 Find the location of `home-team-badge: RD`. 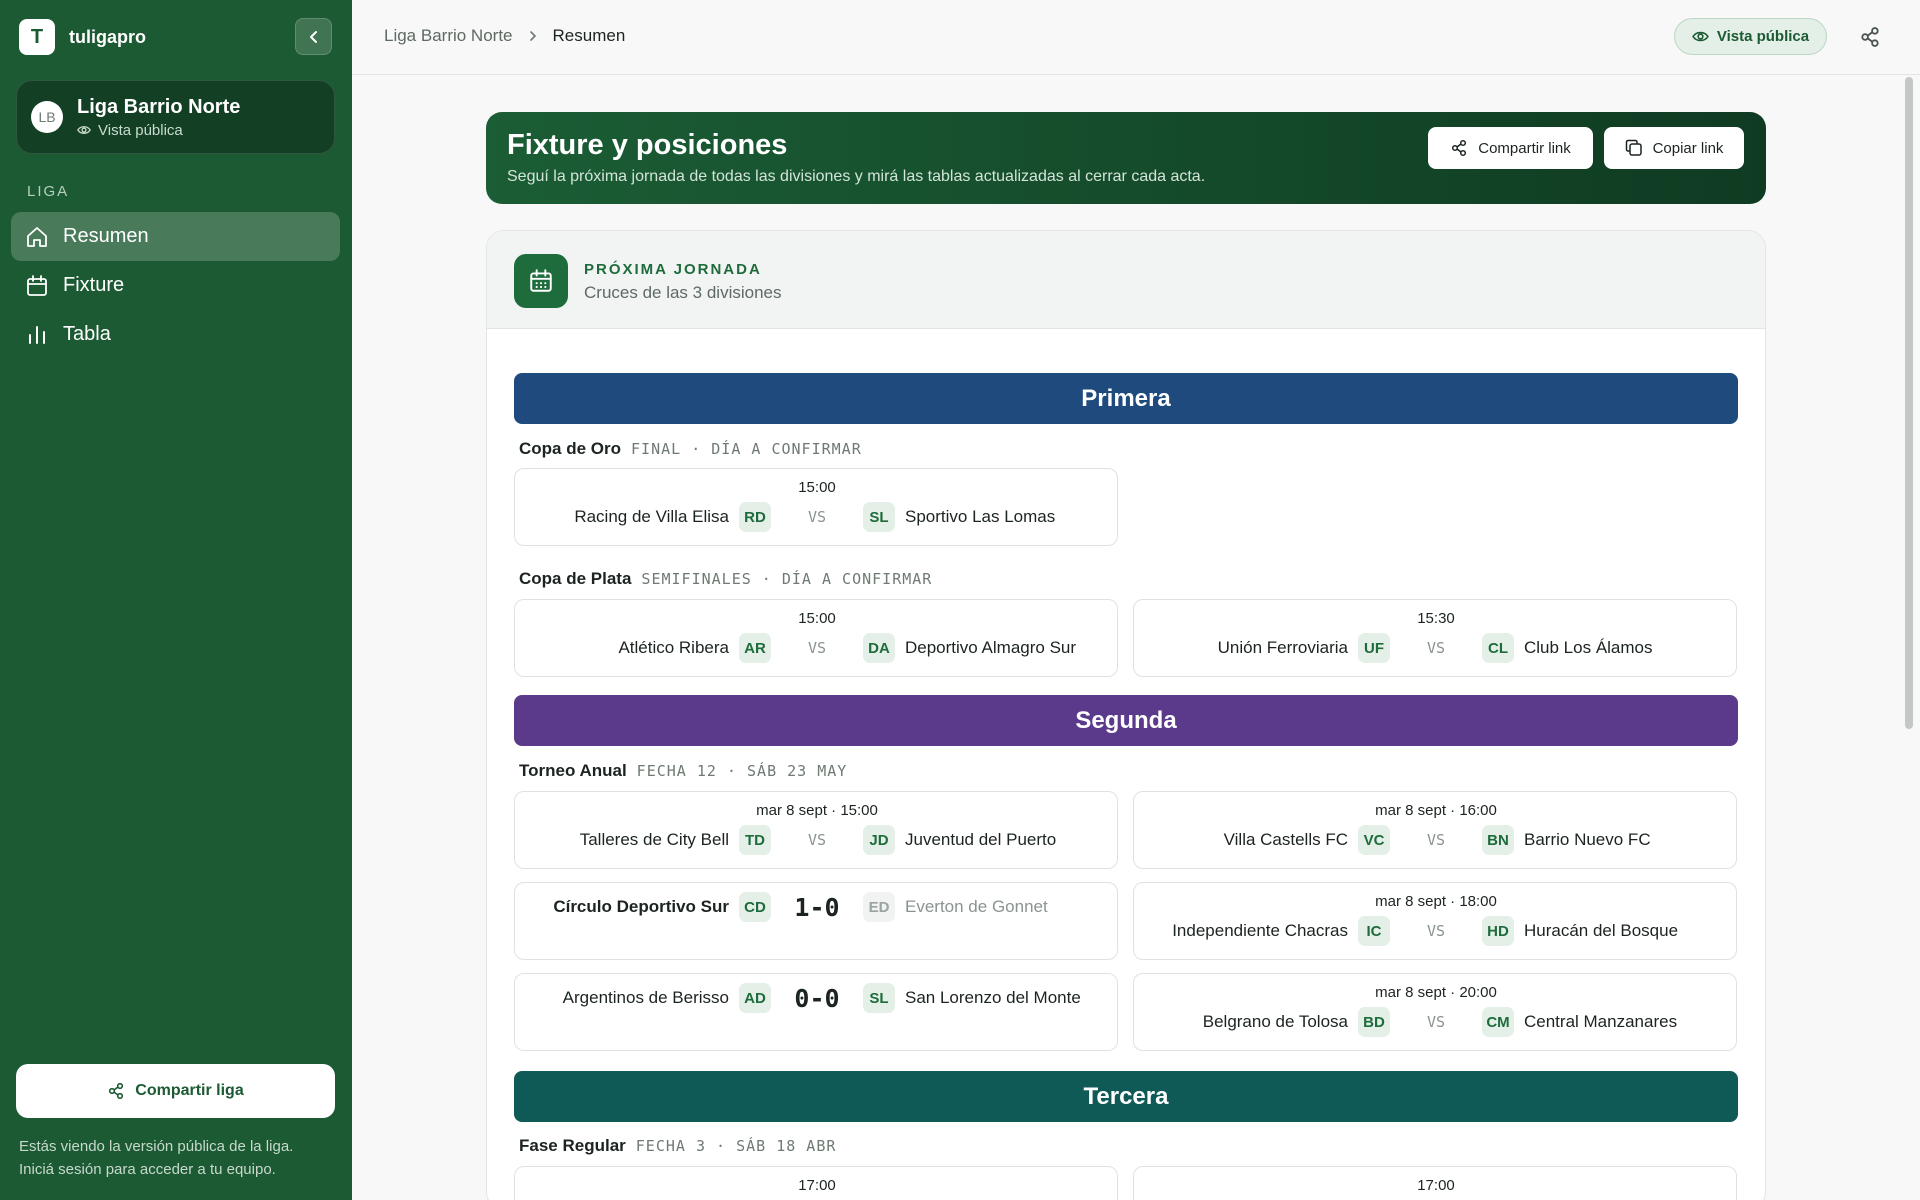

home-team-badge: RD is located at coordinates (755, 517).